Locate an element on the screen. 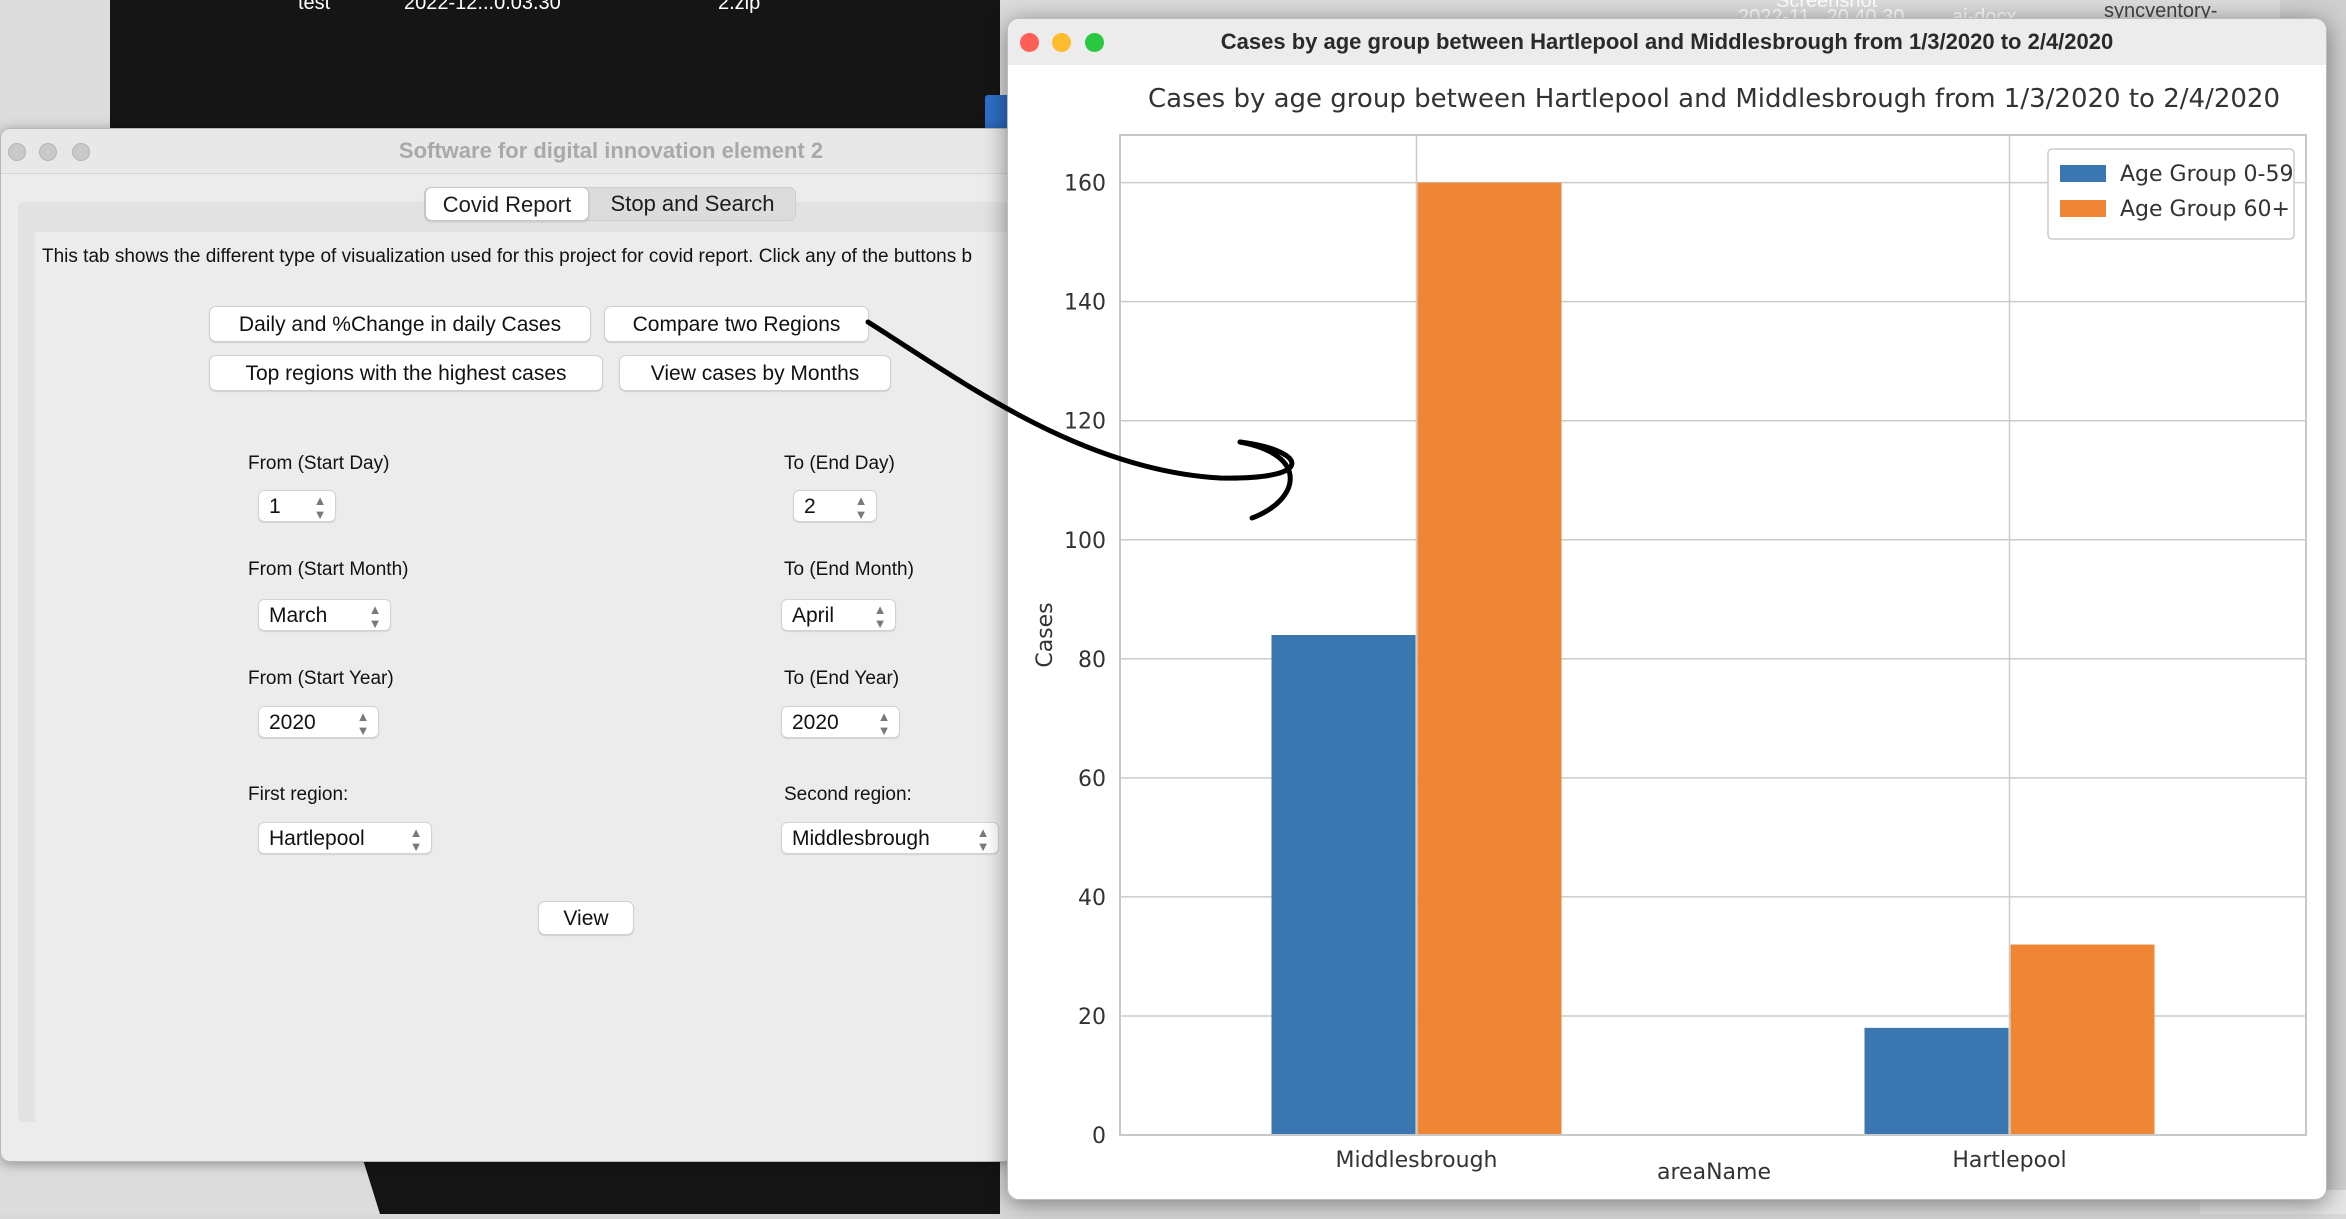 The width and height of the screenshot is (2346, 1219). y-tick-label: 160 is located at coordinates (1085, 184).